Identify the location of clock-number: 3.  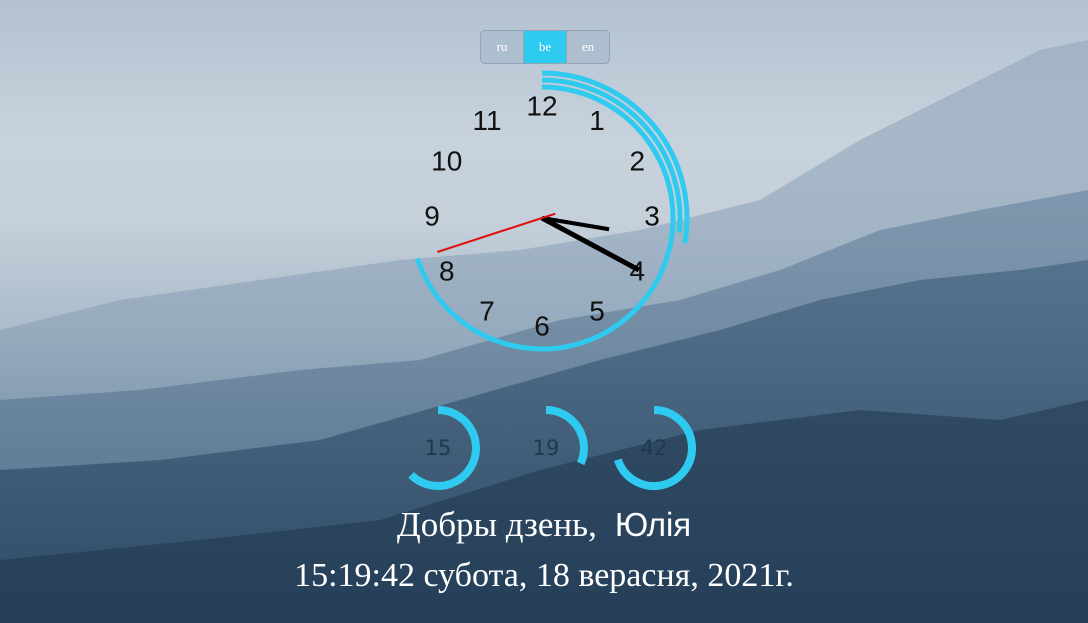
(652, 215).